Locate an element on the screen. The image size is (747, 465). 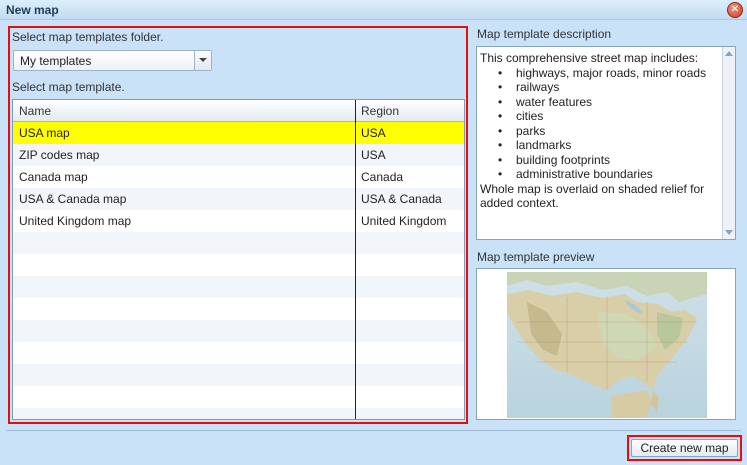
preview-box is located at coordinates (606, 344).